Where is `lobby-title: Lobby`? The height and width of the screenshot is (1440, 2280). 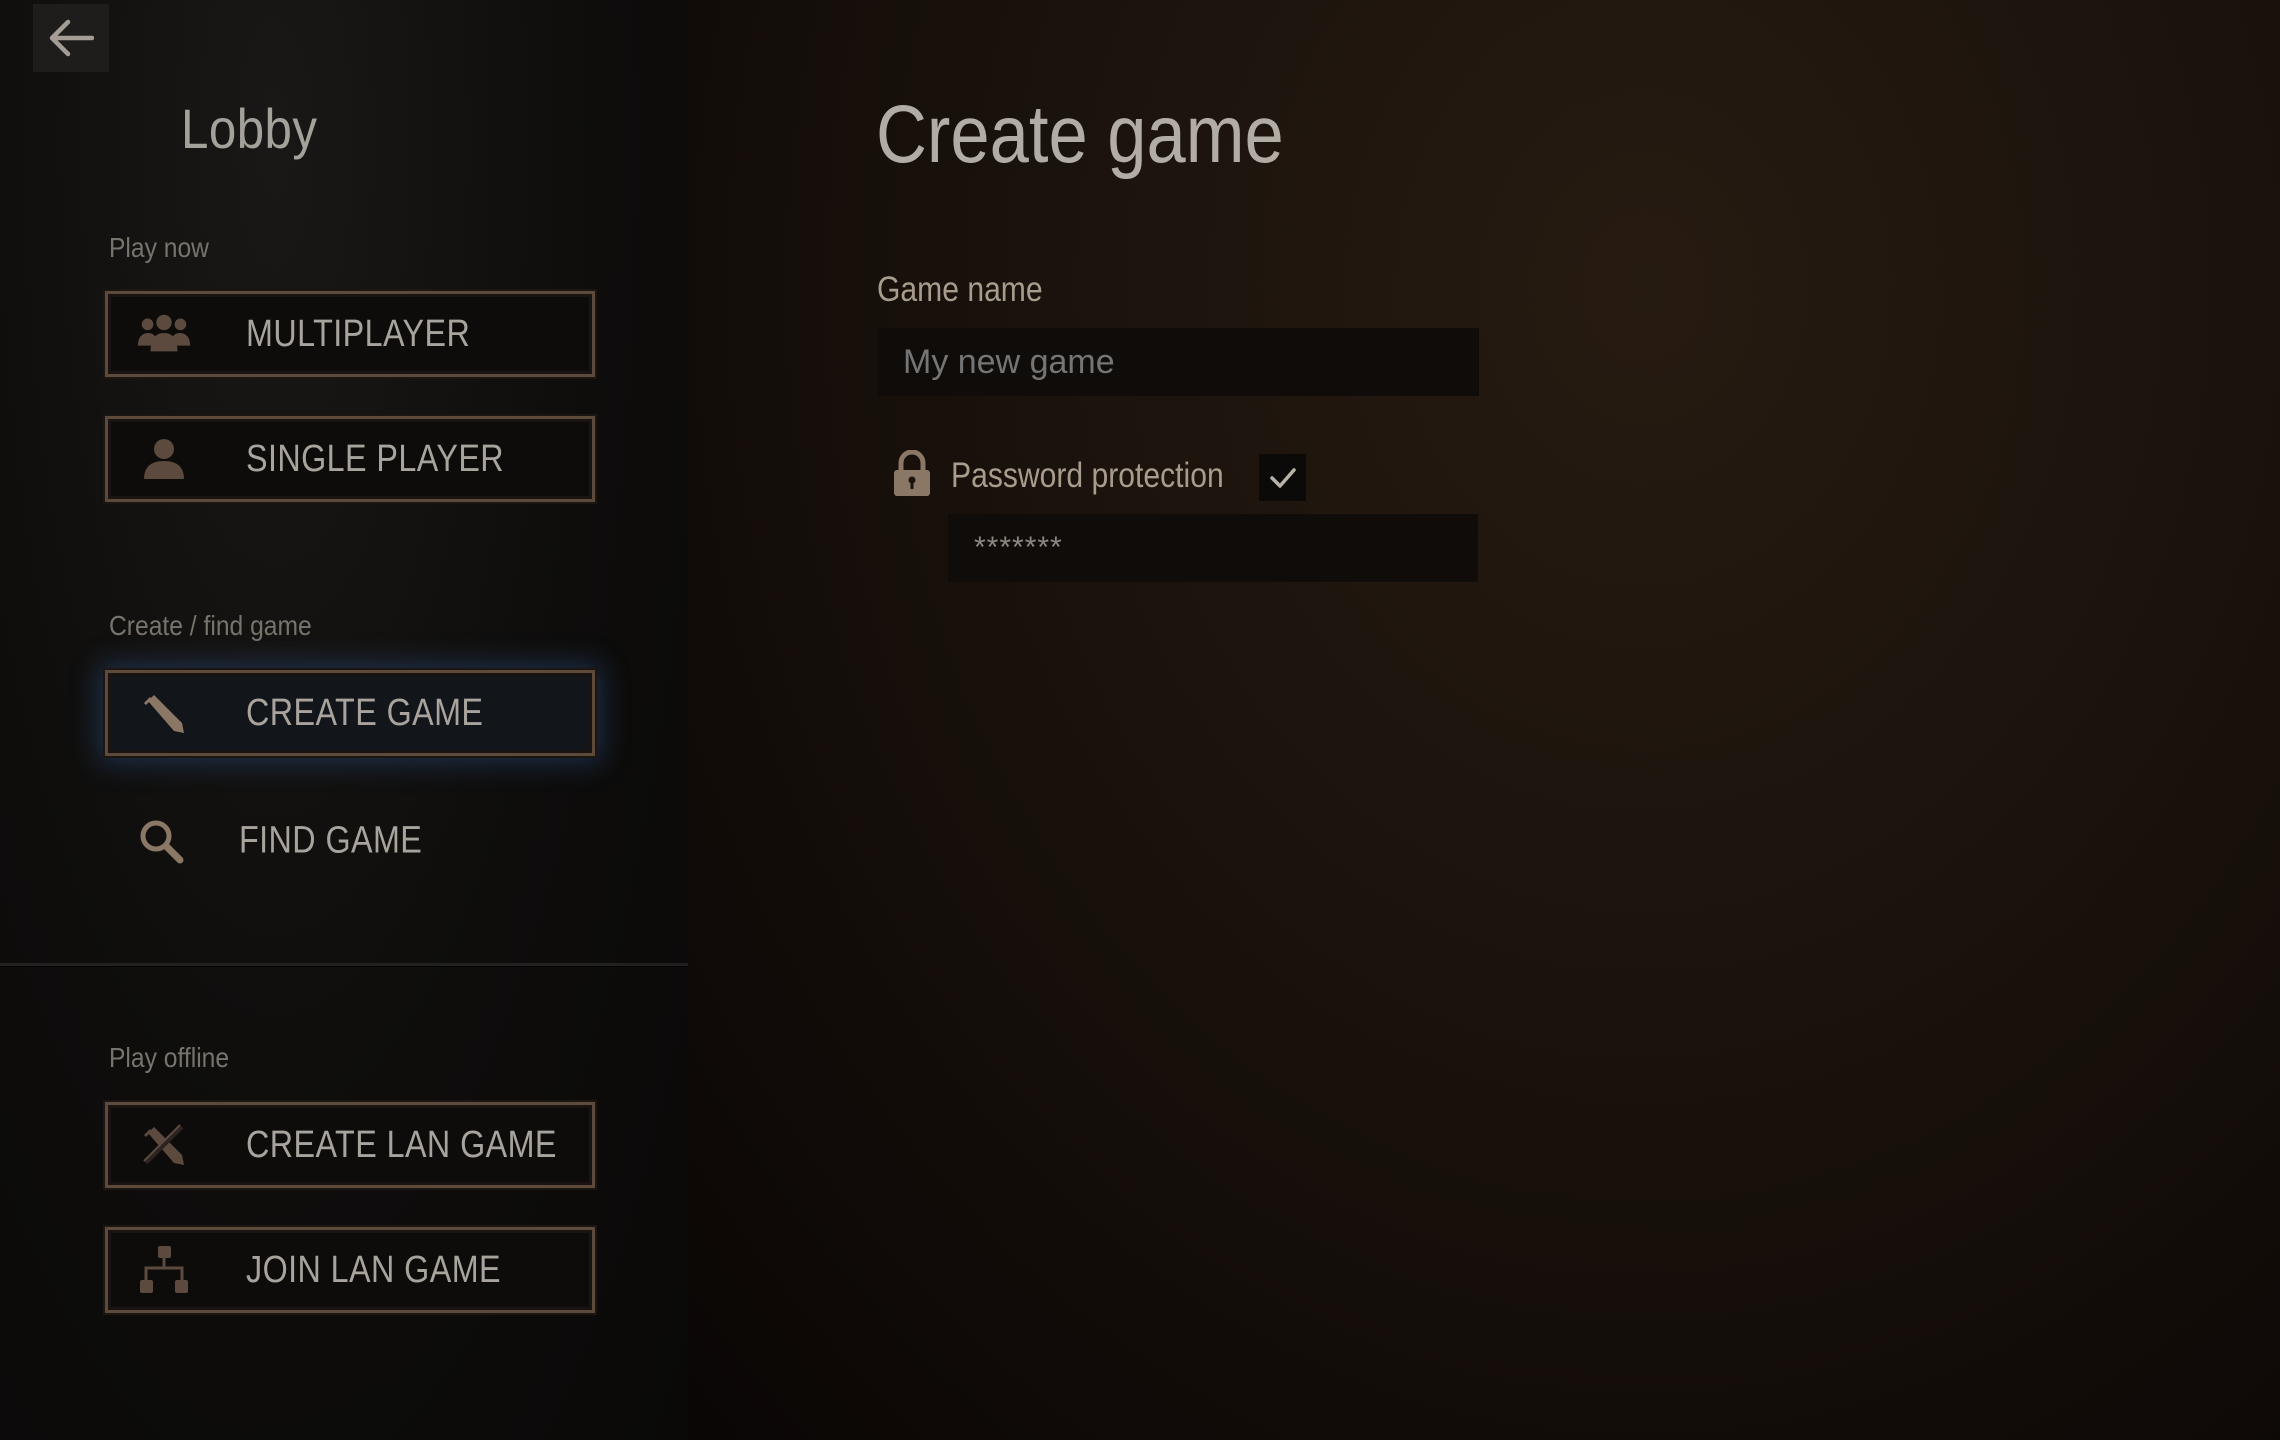
lobby-title: Lobby is located at coordinates (249, 128).